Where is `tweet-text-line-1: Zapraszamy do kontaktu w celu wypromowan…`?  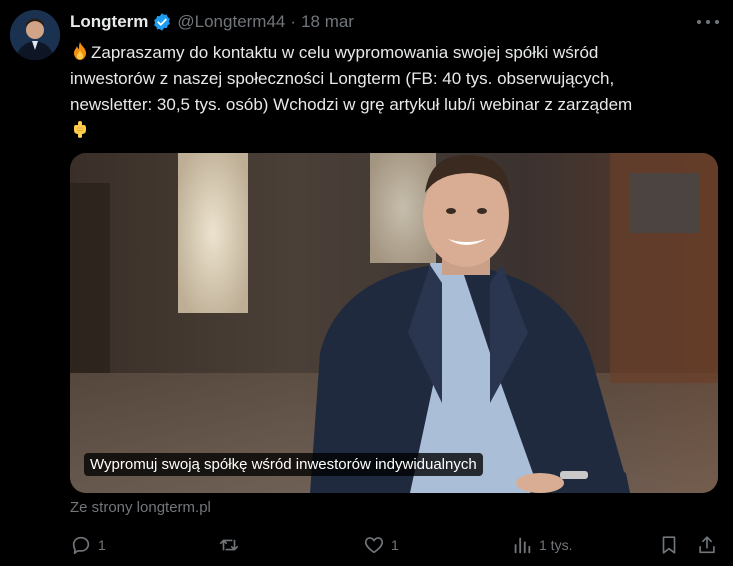 tweet-text-line-1: Zapraszamy do kontaktu w celu wypromowan… is located at coordinates (345, 52).